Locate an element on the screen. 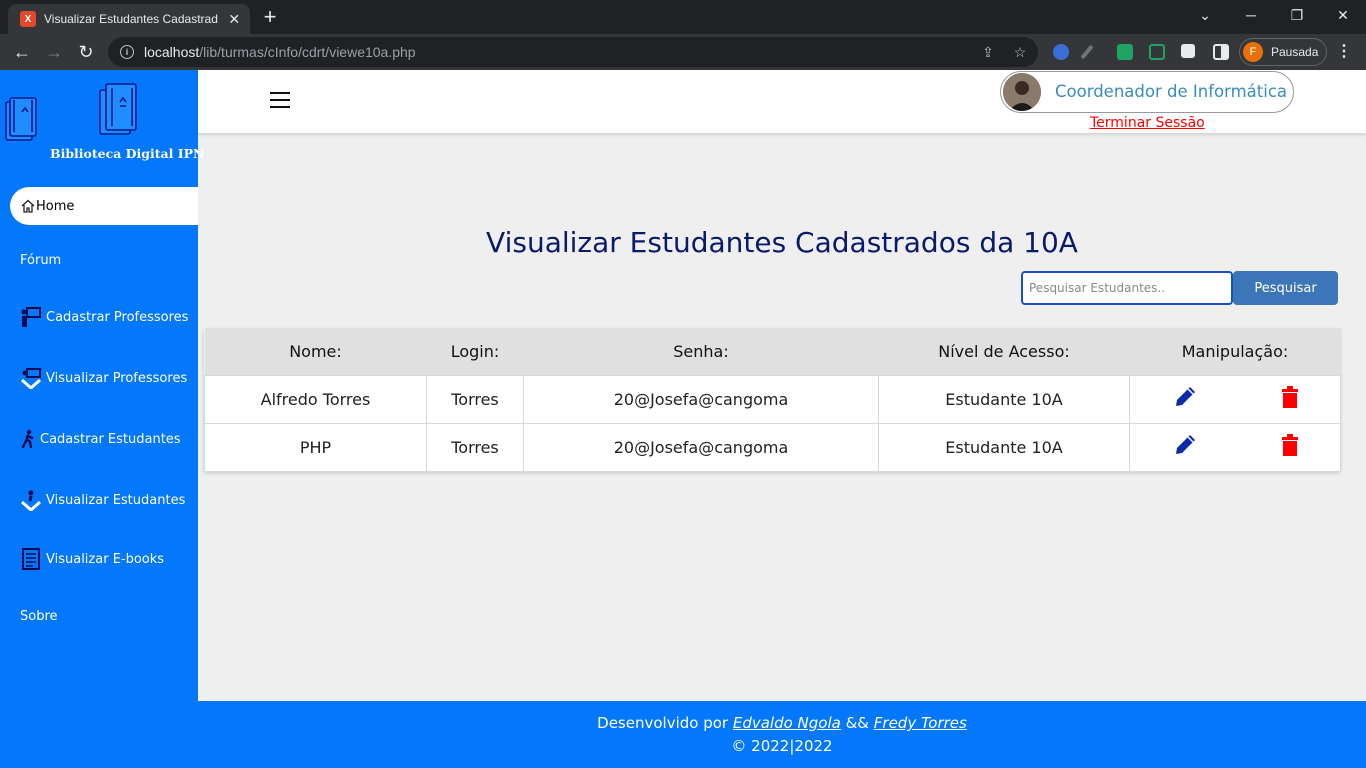 Image resolution: width=1366 pixels, height=768 pixels. new-tab-icon: + is located at coordinates (270, 18).